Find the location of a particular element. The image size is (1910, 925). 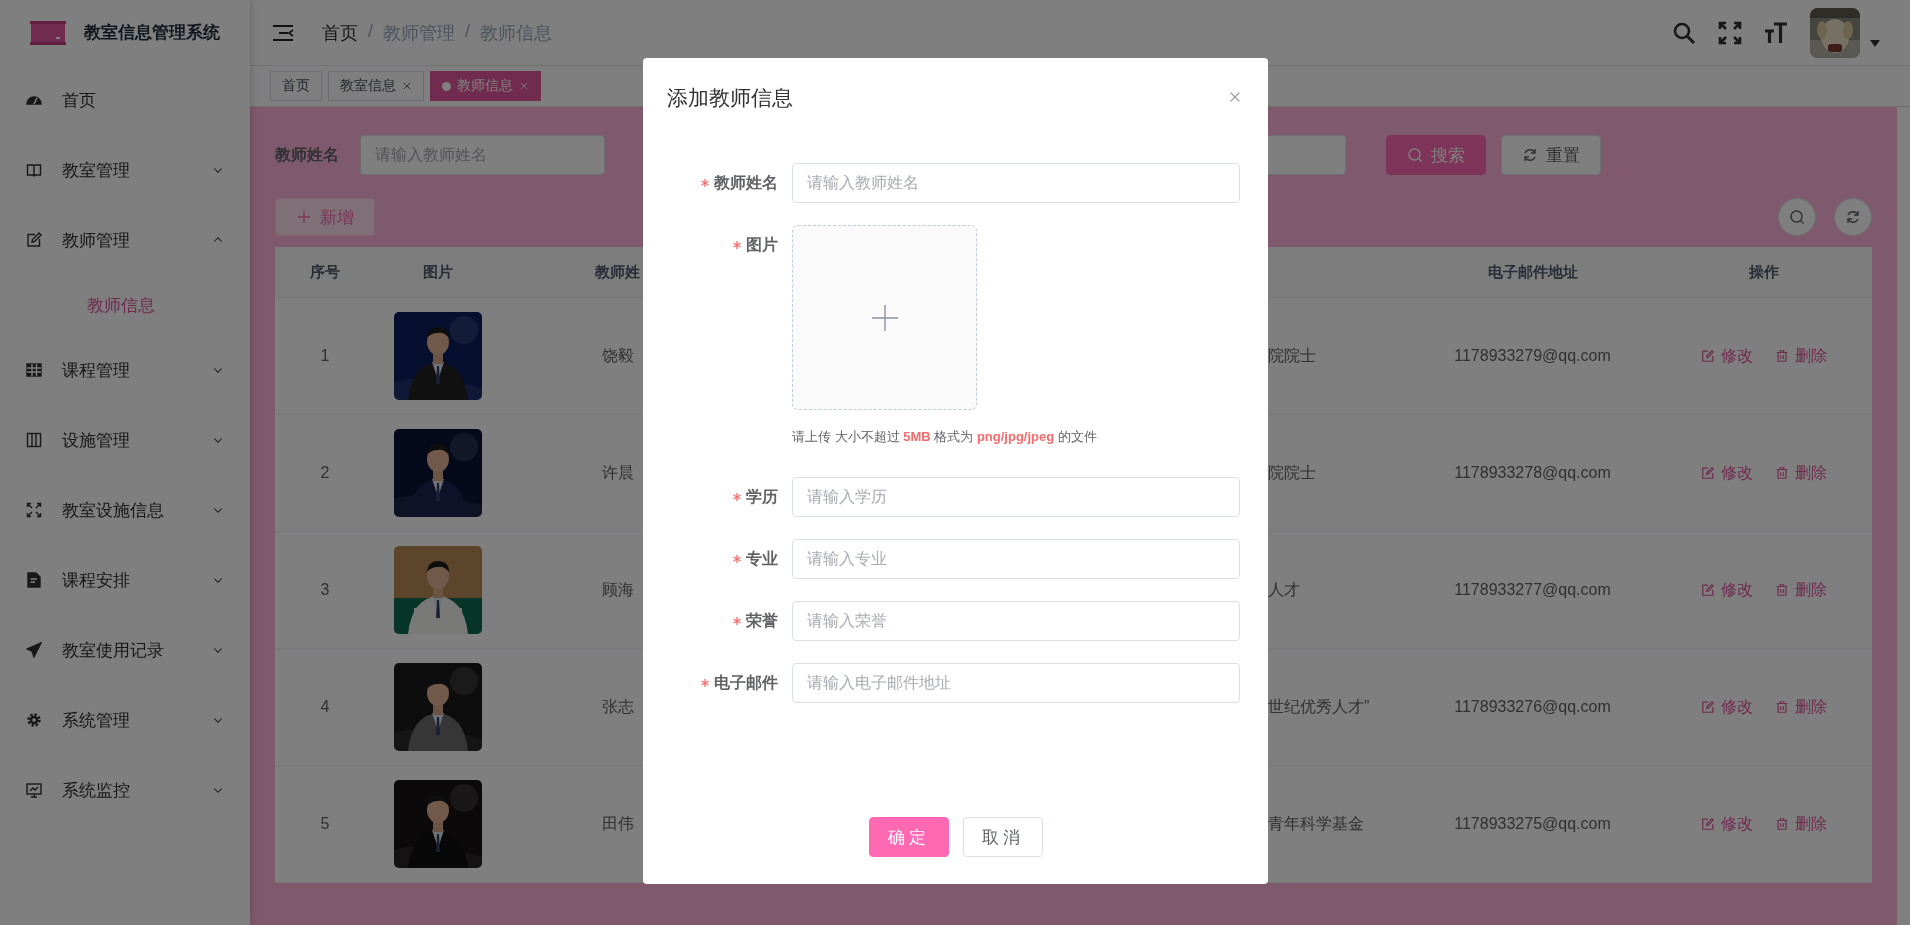

confirm-button: 确定 is located at coordinates (908, 837).